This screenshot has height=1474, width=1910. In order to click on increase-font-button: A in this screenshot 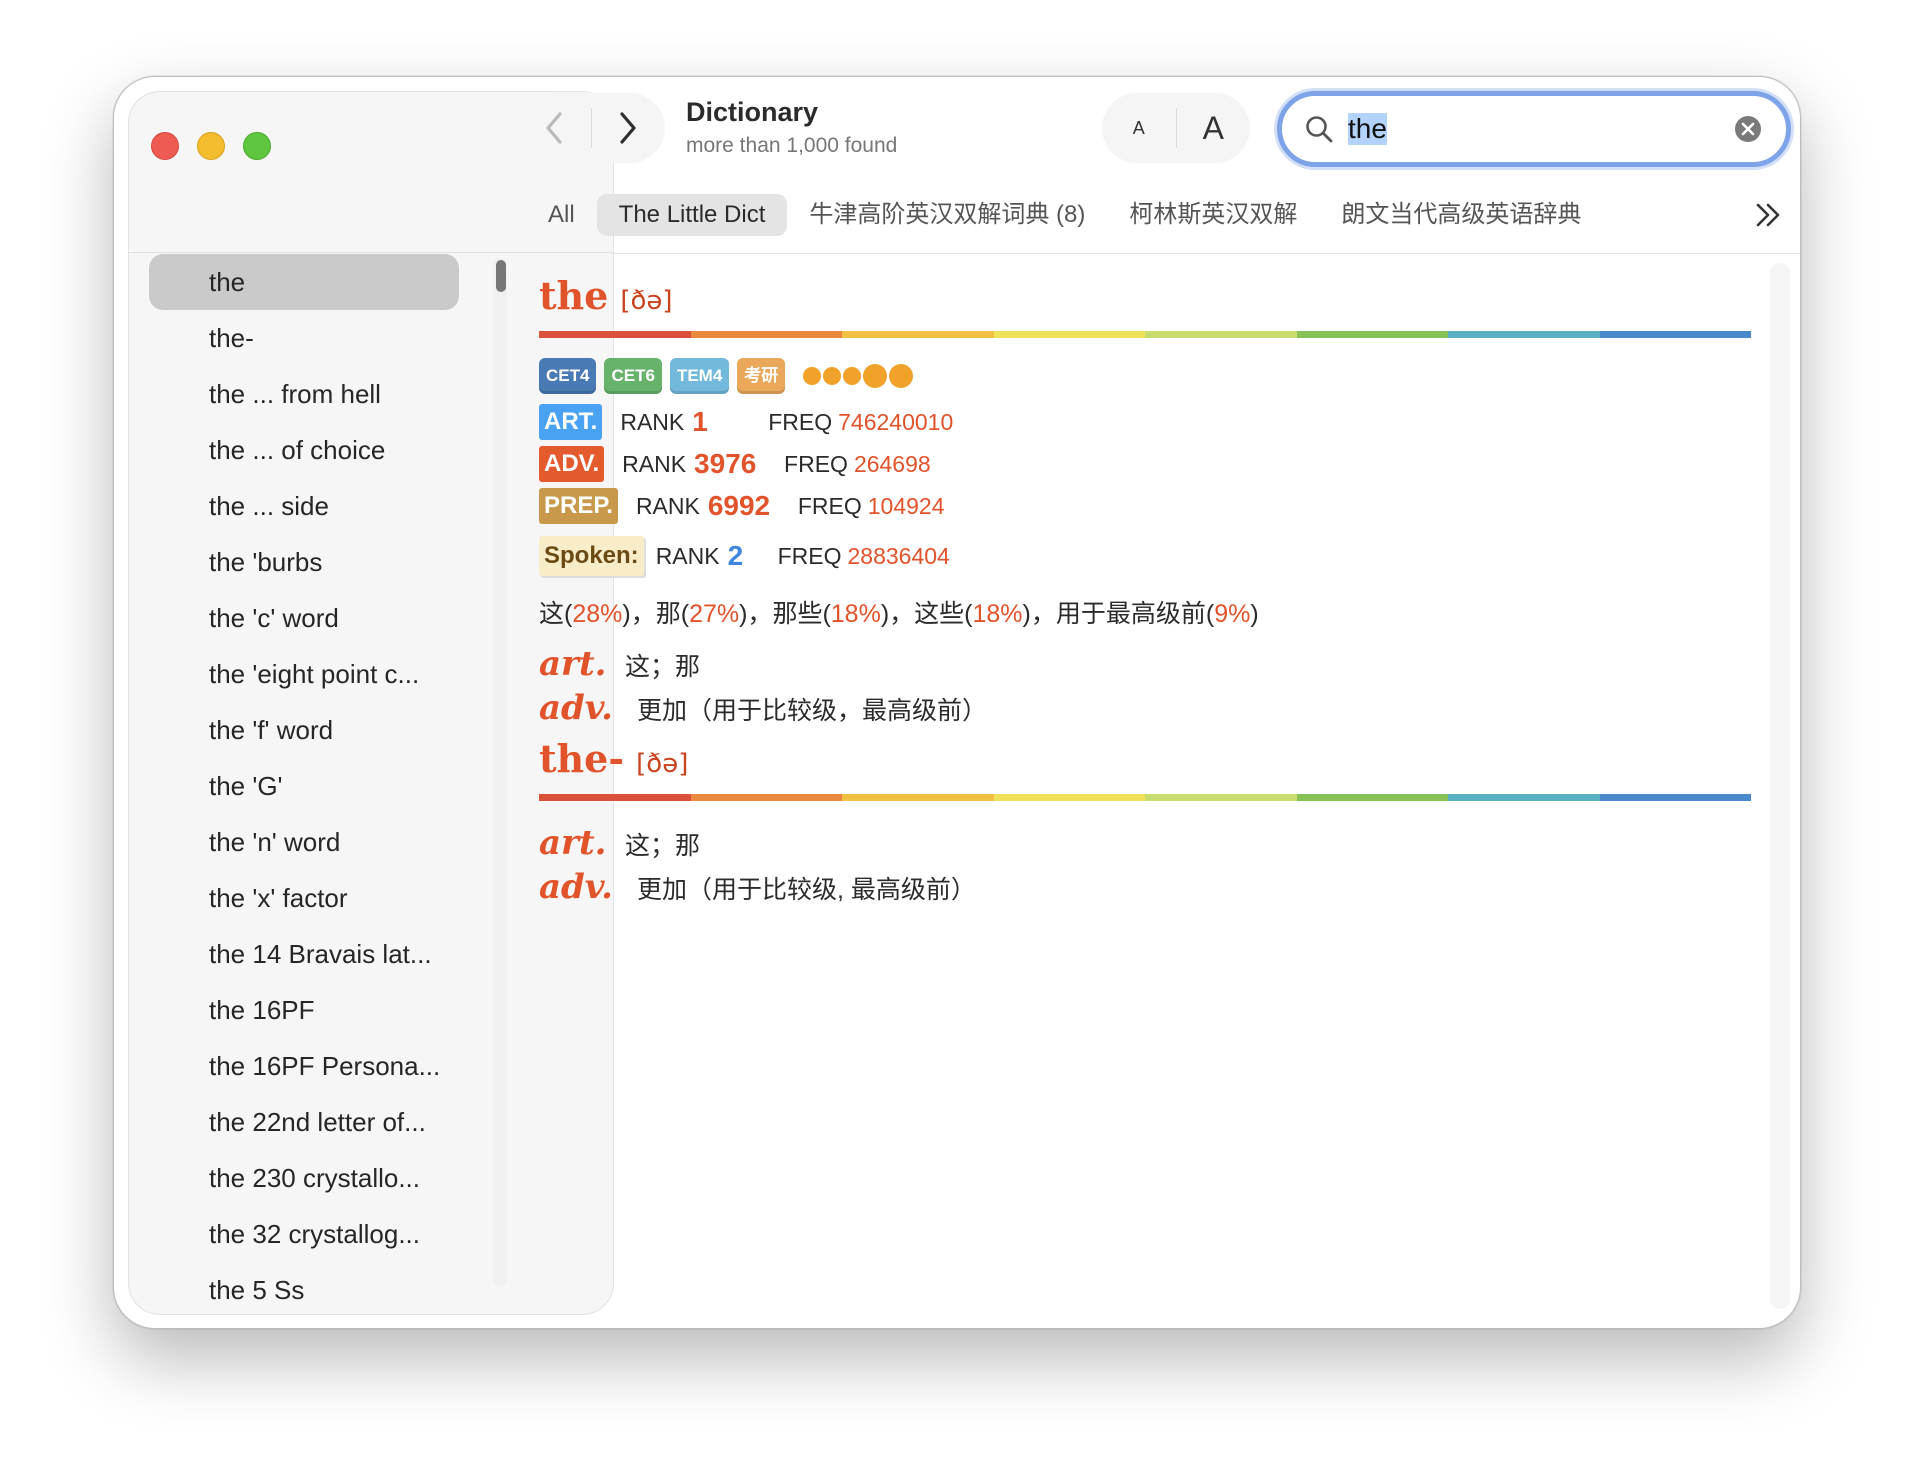, I will do `click(1214, 128)`.